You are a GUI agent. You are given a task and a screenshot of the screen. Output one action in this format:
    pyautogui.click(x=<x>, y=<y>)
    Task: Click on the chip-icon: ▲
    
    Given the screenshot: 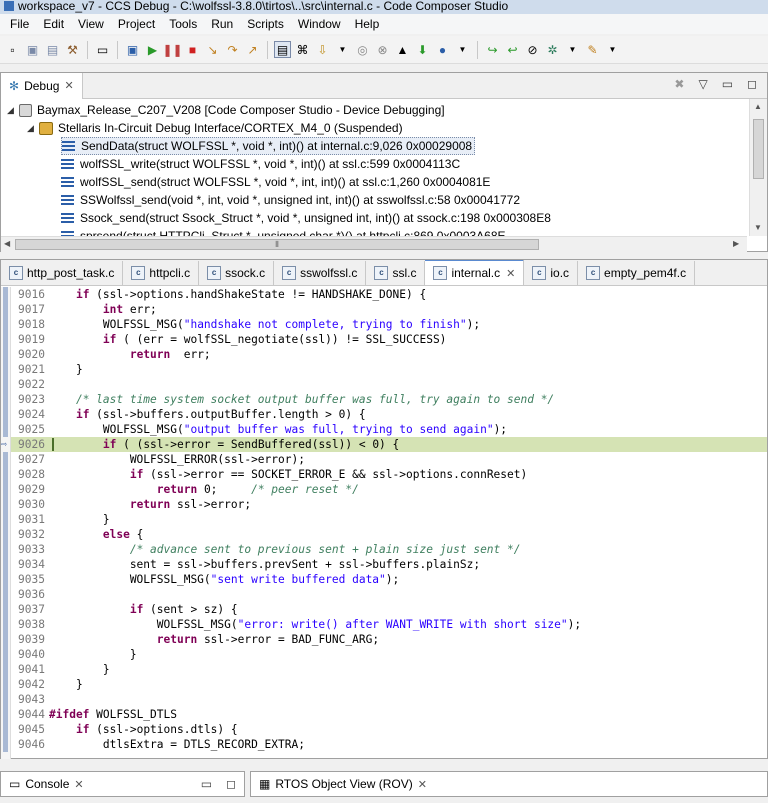 What is the action you would take?
    pyautogui.click(x=402, y=49)
    